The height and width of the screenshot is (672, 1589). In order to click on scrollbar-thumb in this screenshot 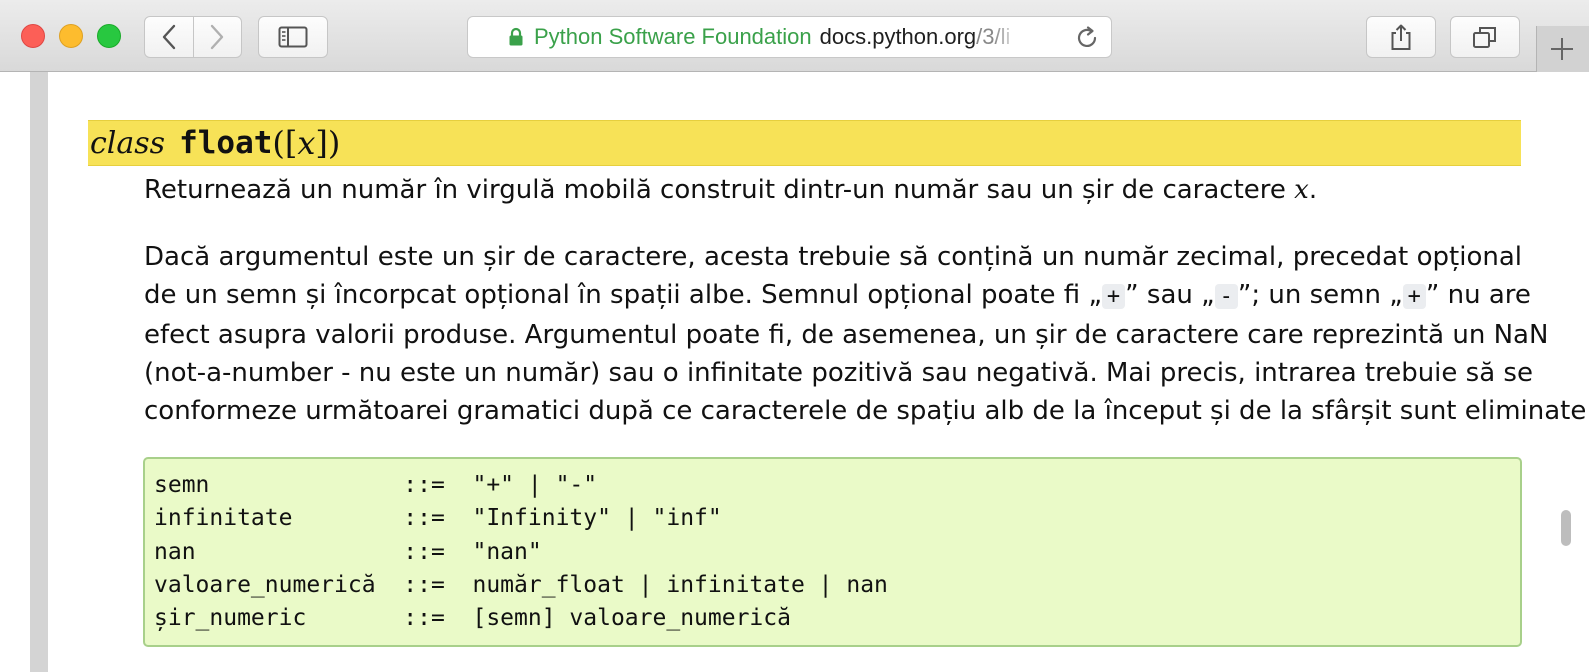, I will do `click(1566, 528)`.